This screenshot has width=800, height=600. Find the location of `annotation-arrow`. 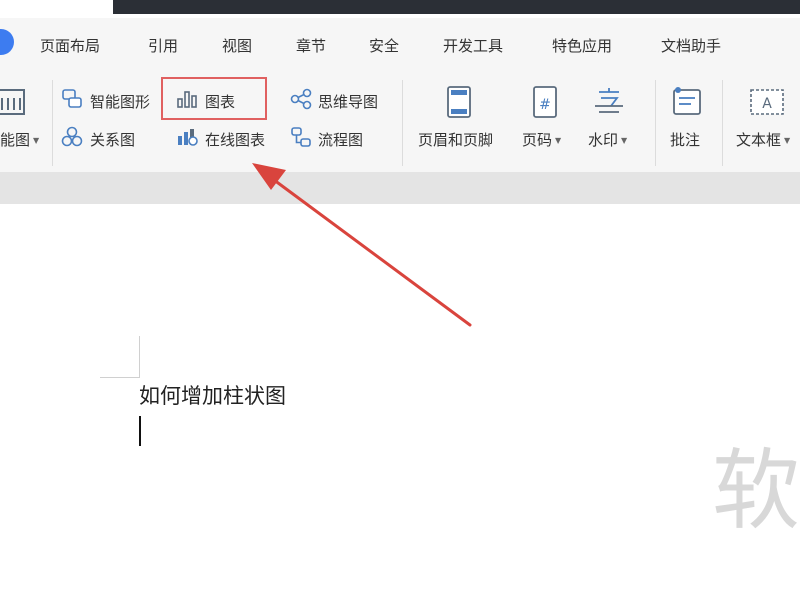

annotation-arrow is located at coordinates (362, 245).